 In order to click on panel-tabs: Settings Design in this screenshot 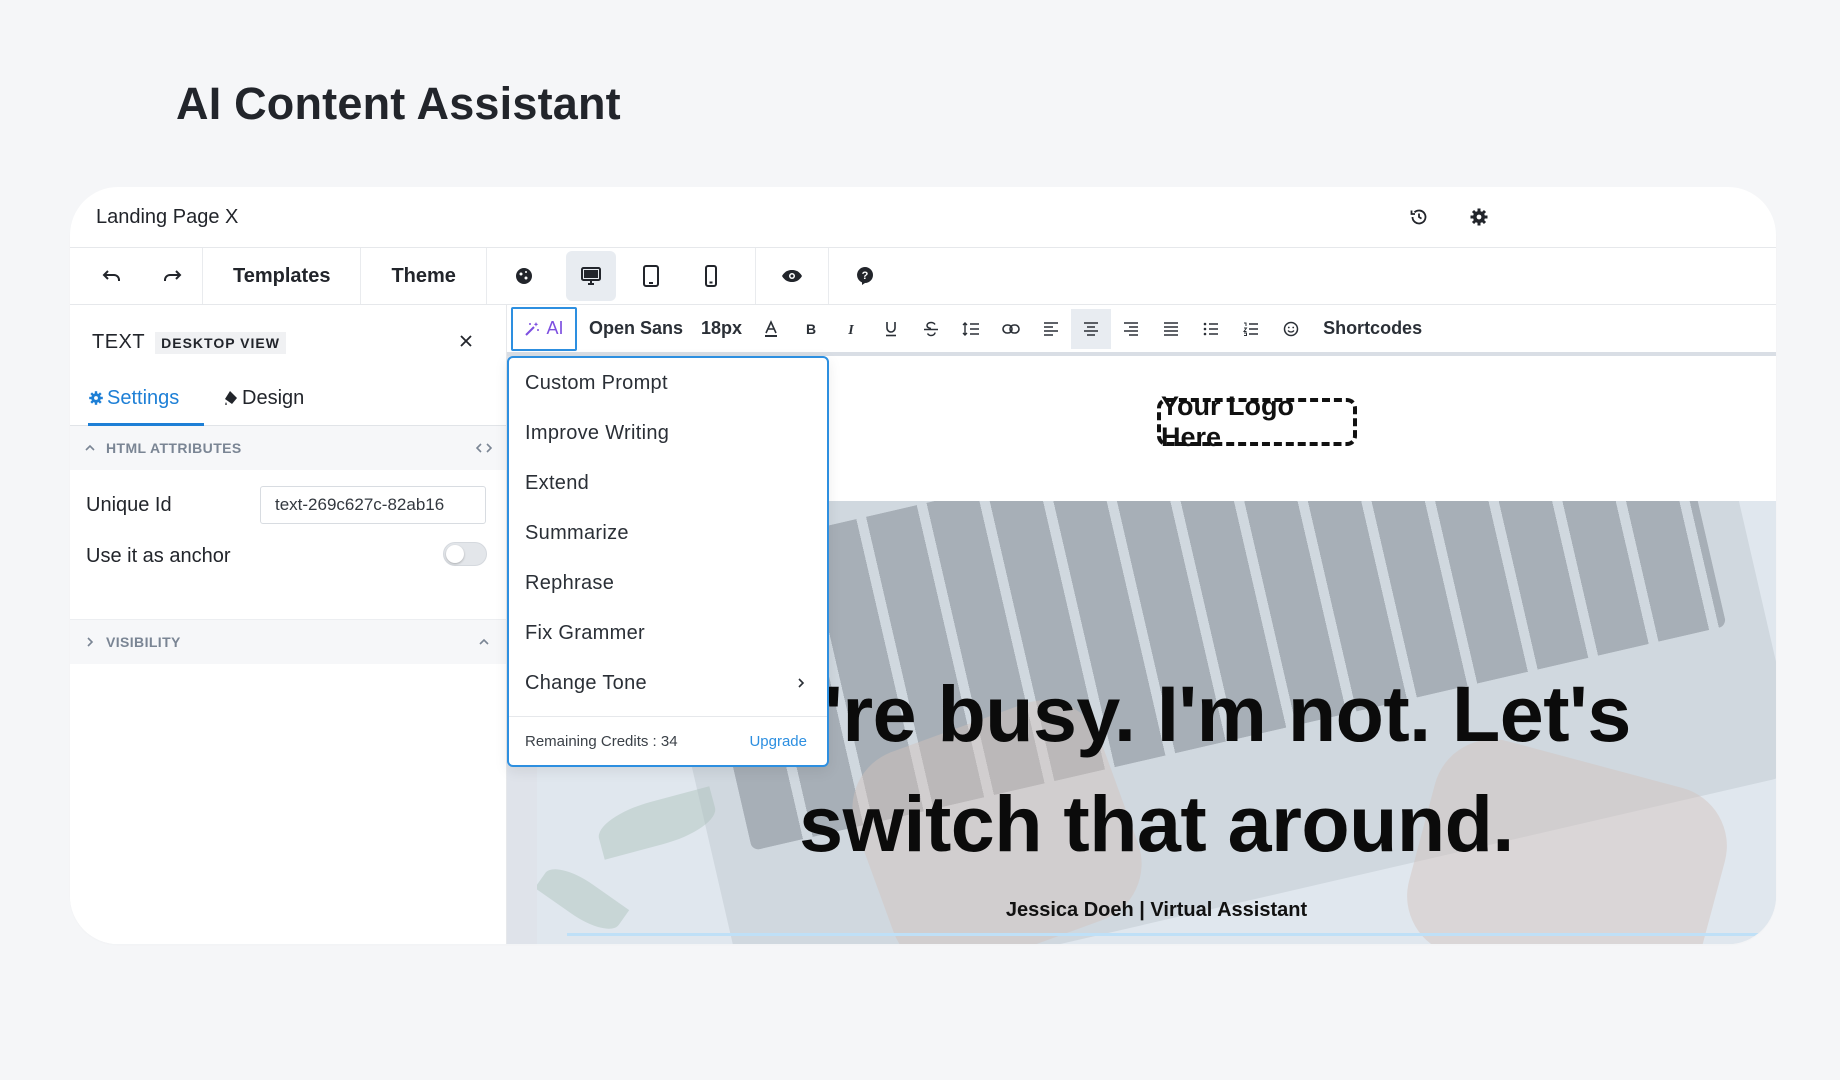, I will do `click(288, 399)`.